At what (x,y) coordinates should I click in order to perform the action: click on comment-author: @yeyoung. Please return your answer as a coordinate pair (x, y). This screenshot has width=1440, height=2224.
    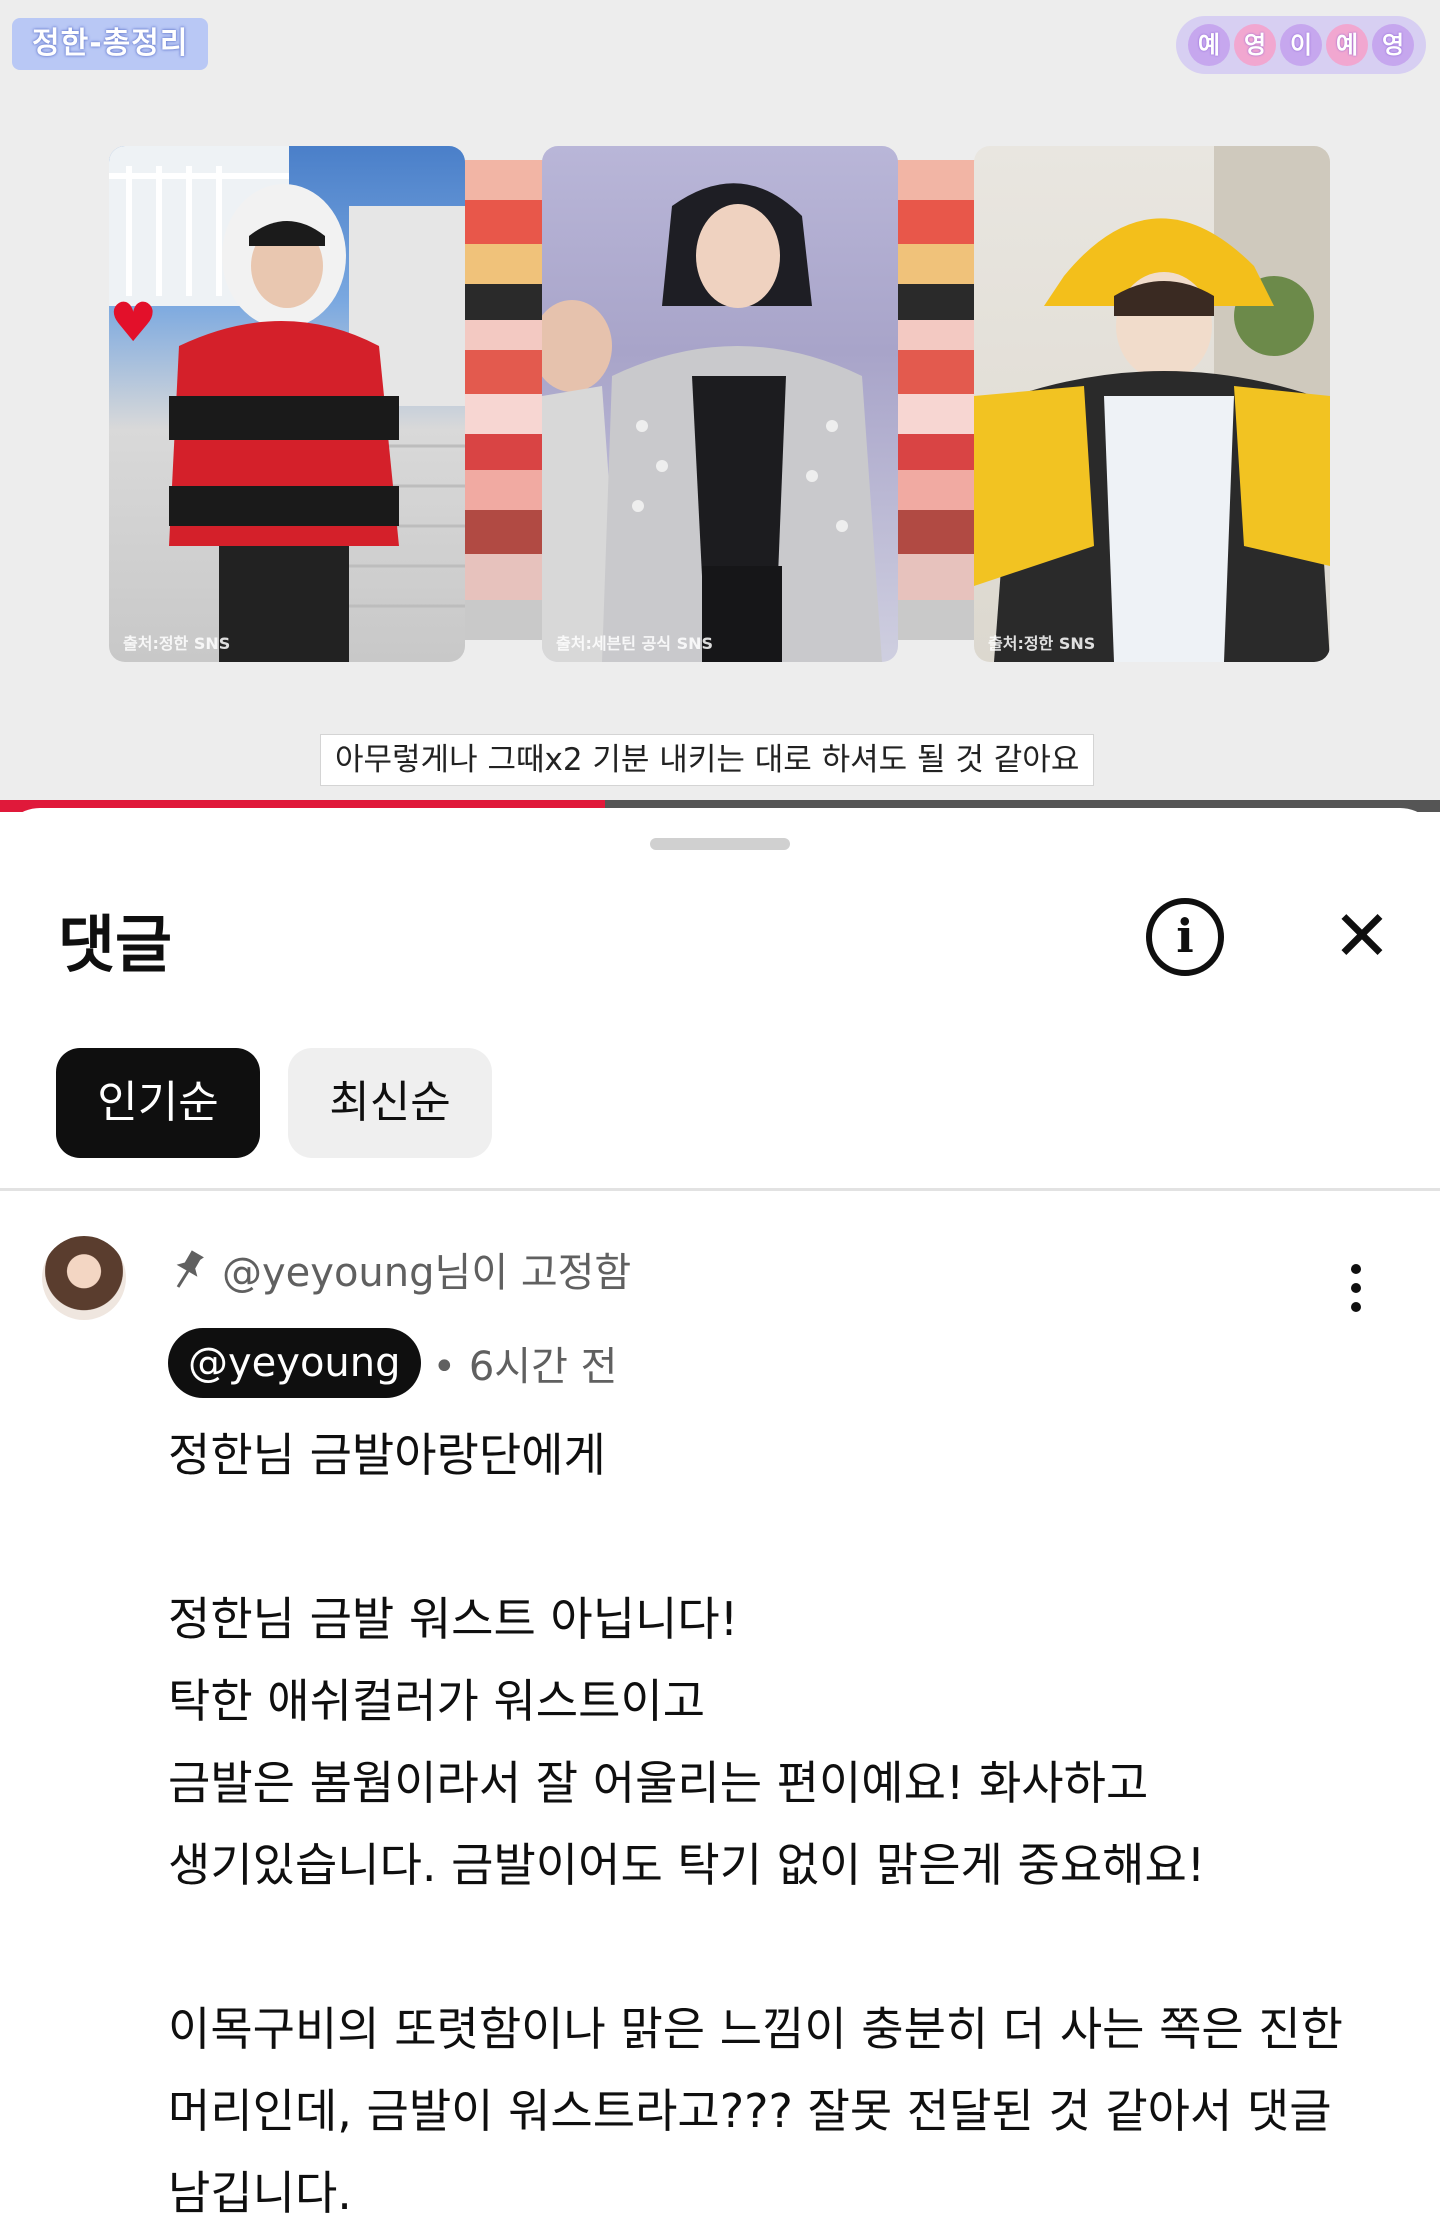
    Looking at the image, I should click on (294, 1363).